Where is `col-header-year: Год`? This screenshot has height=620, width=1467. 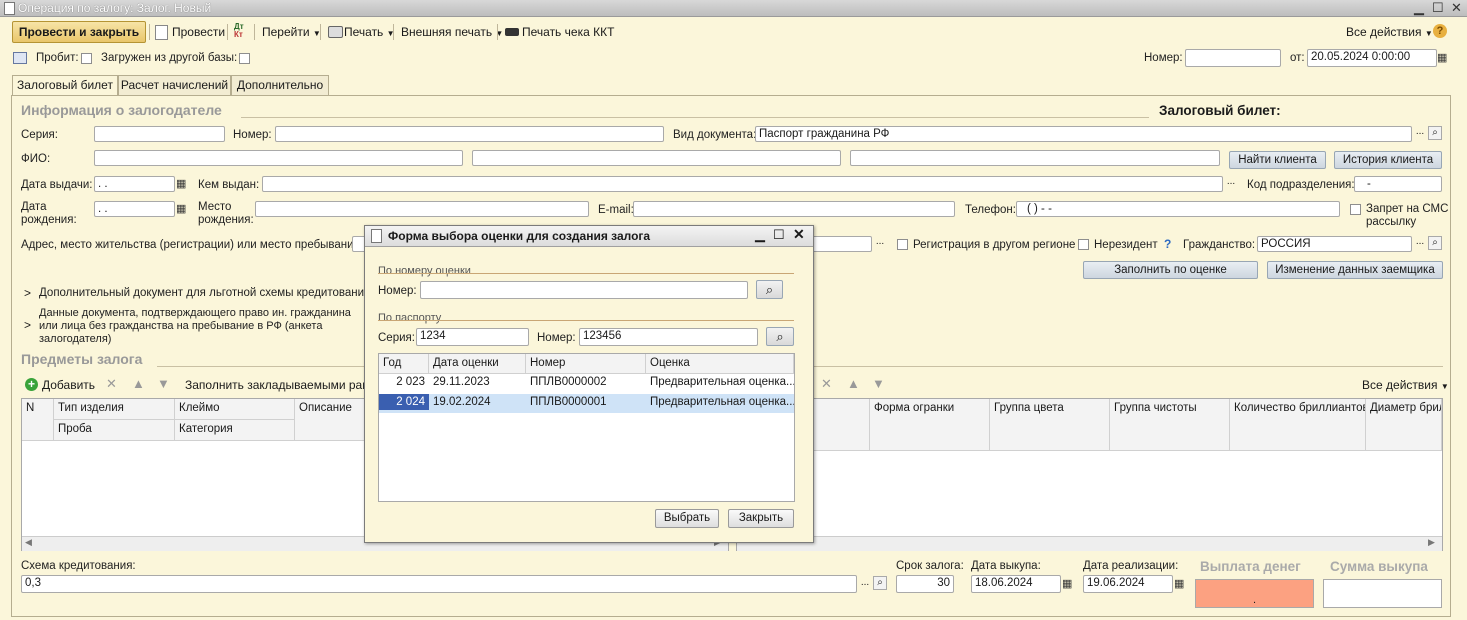 col-header-year: Год is located at coordinates (404, 364).